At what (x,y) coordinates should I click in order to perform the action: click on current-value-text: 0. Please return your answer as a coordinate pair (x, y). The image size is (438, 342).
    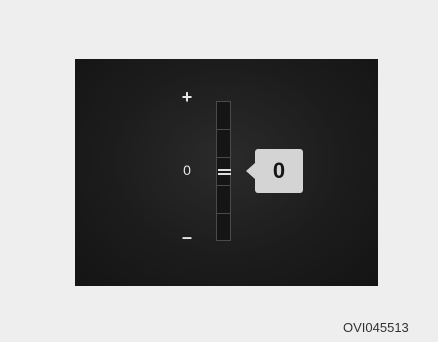
    Looking at the image, I should click on (279, 170).